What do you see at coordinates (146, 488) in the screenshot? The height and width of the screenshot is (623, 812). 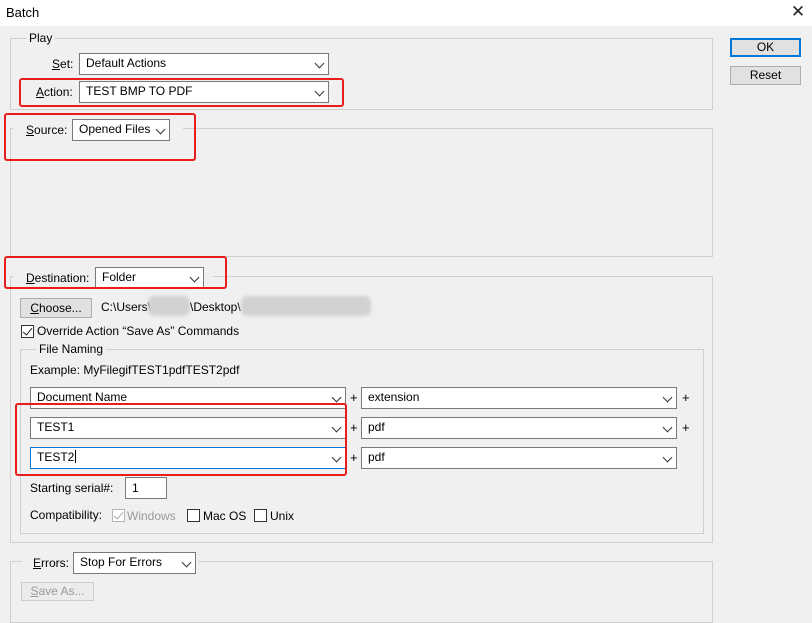 I see `starting-serial-input: 1` at bounding box center [146, 488].